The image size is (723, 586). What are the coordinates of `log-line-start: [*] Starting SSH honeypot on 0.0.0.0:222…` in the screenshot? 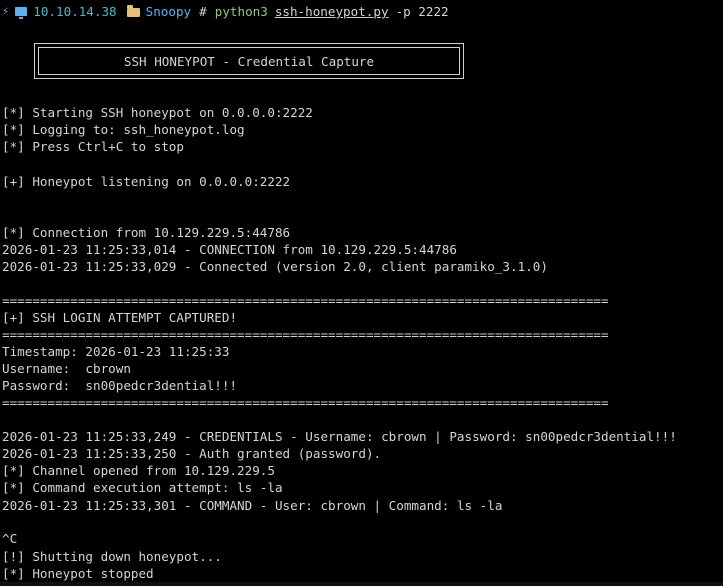 It's located at (157, 112).